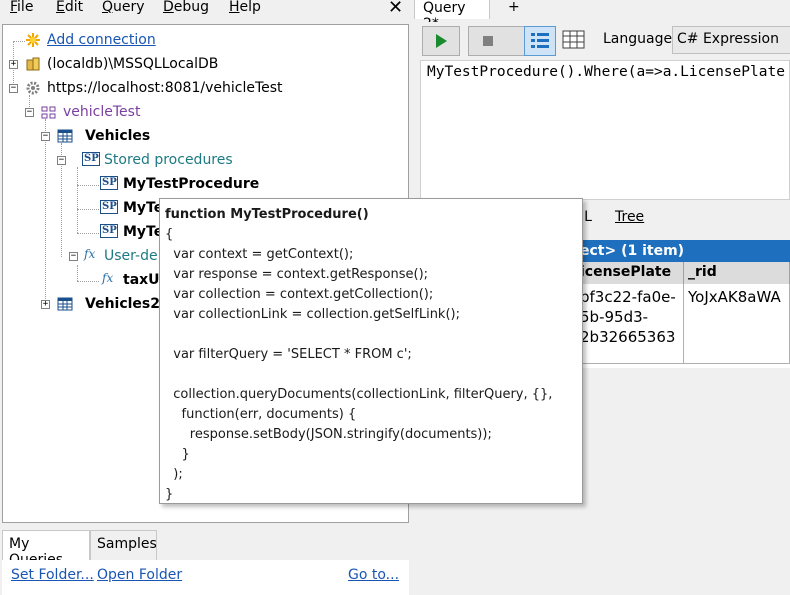 This screenshot has width=790, height=595. Describe the element at coordinates (186, 7) in the screenshot. I see `menu-debug: Debug` at that location.